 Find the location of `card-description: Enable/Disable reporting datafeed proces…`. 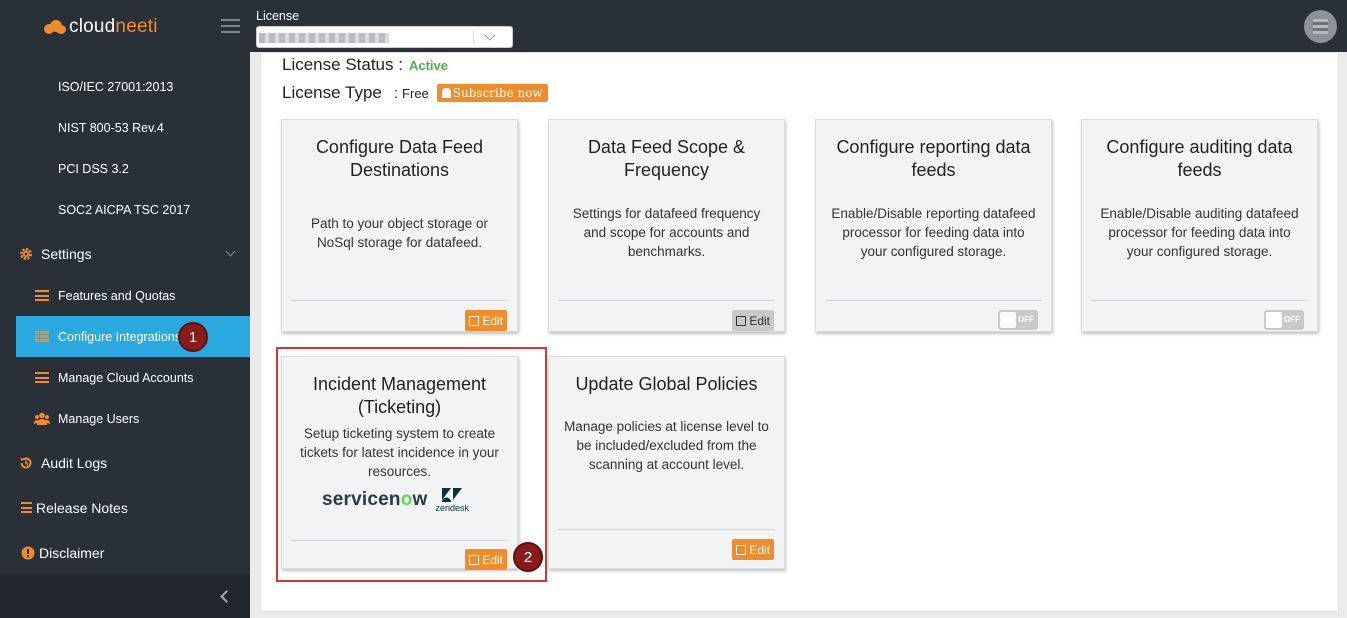

card-description: Enable/Disable reporting datafeed proces… is located at coordinates (933, 232).